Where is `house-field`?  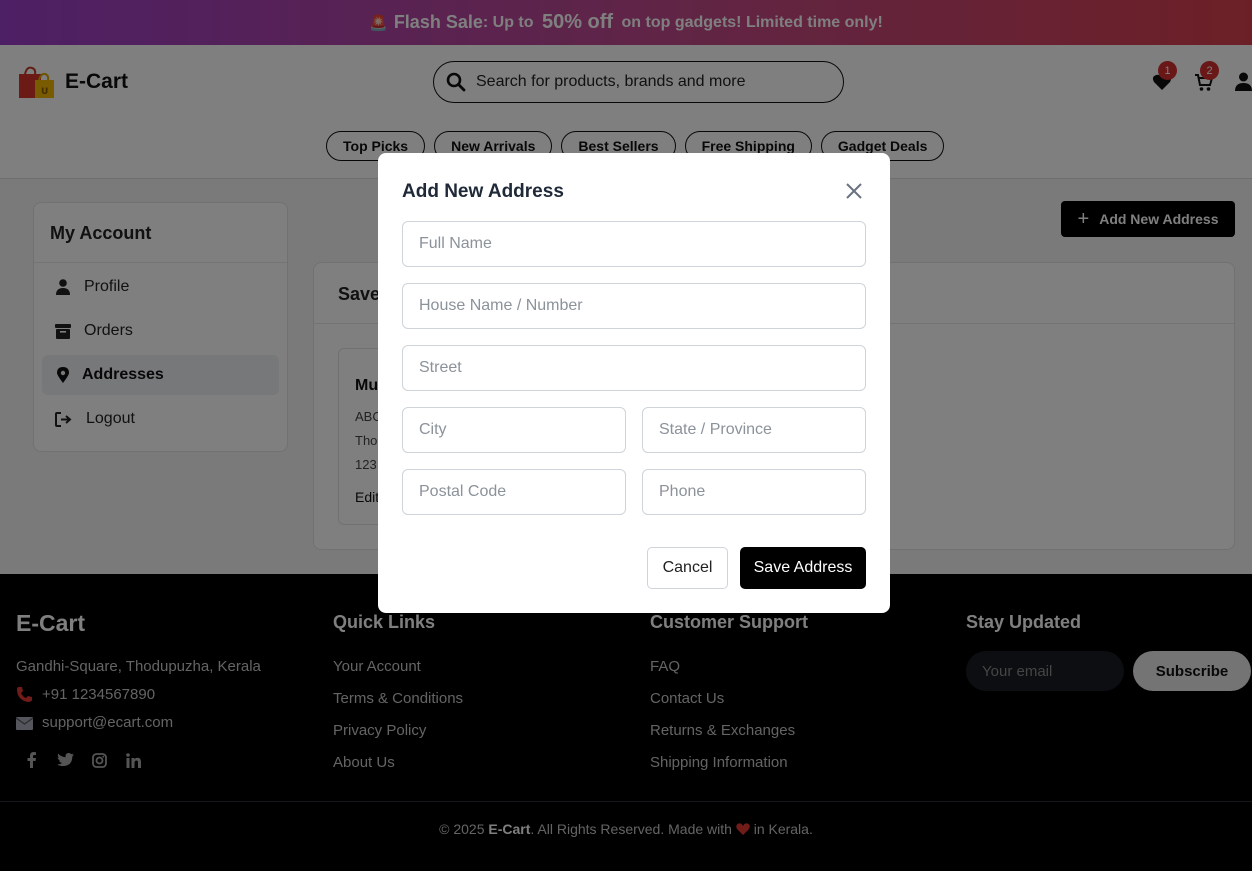
house-field is located at coordinates (634, 306).